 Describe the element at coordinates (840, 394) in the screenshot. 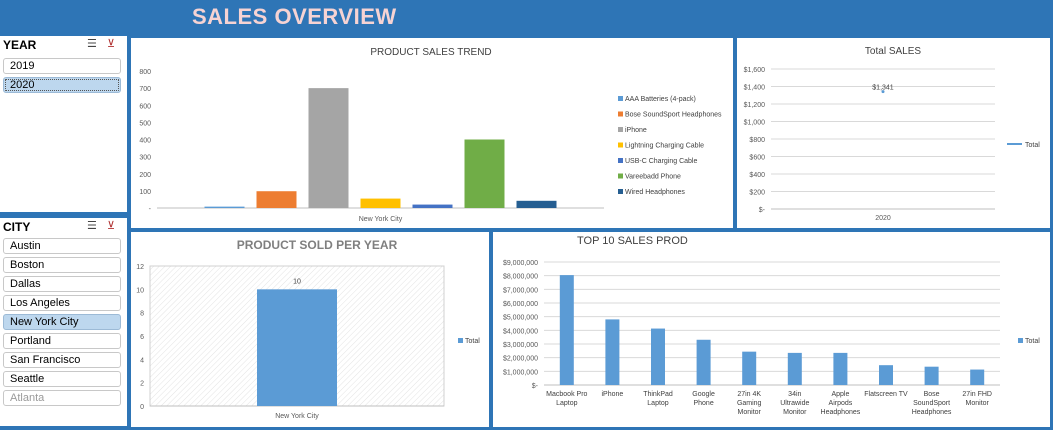

I see `x-tick-label: Apple` at that location.